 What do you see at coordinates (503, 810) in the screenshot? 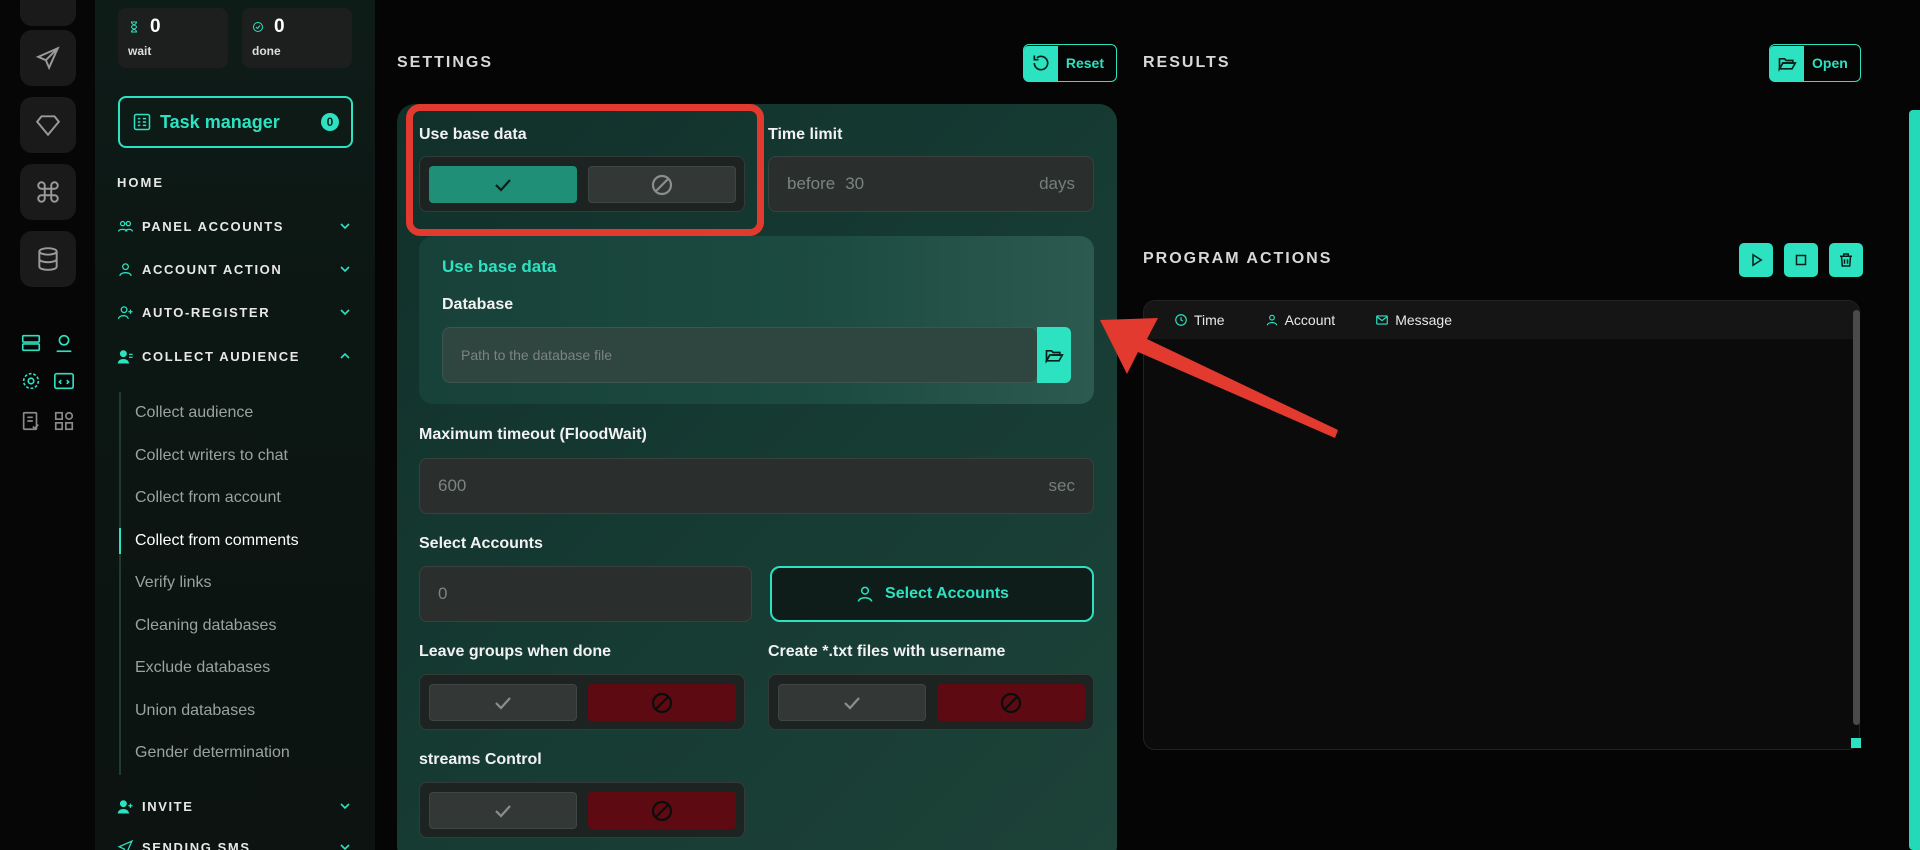
I see `streams-control-yes` at bounding box center [503, 810].